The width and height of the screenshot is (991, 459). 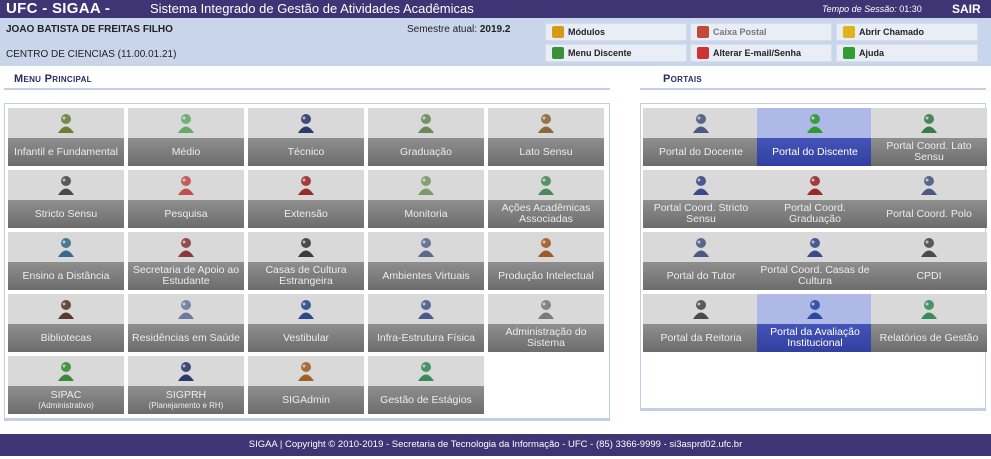 I want to click on tile-label: Vestibular, so click(x=306, y=338).